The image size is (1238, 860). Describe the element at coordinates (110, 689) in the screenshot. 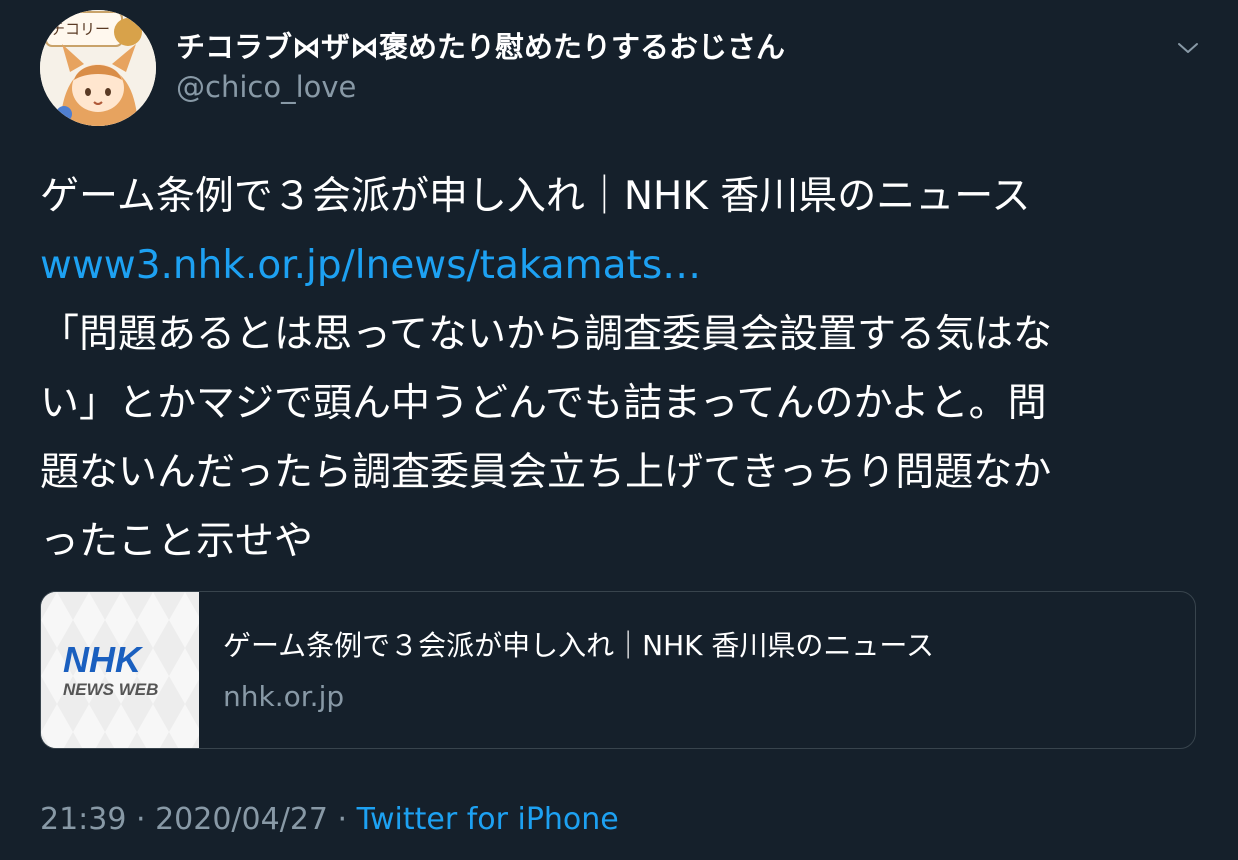

I see `nhk-logo-subtext: NEWS WEB` at that location.